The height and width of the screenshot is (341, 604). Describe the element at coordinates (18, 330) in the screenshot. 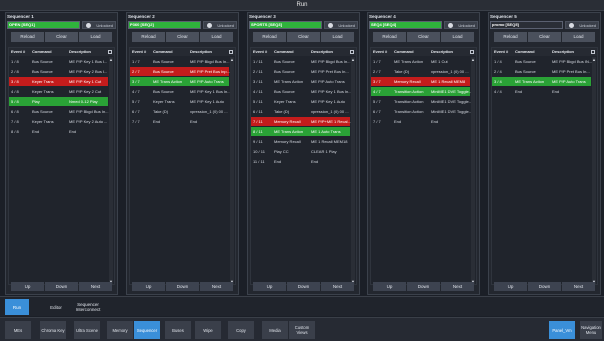

I see `tab-mes: MEs` at that location.